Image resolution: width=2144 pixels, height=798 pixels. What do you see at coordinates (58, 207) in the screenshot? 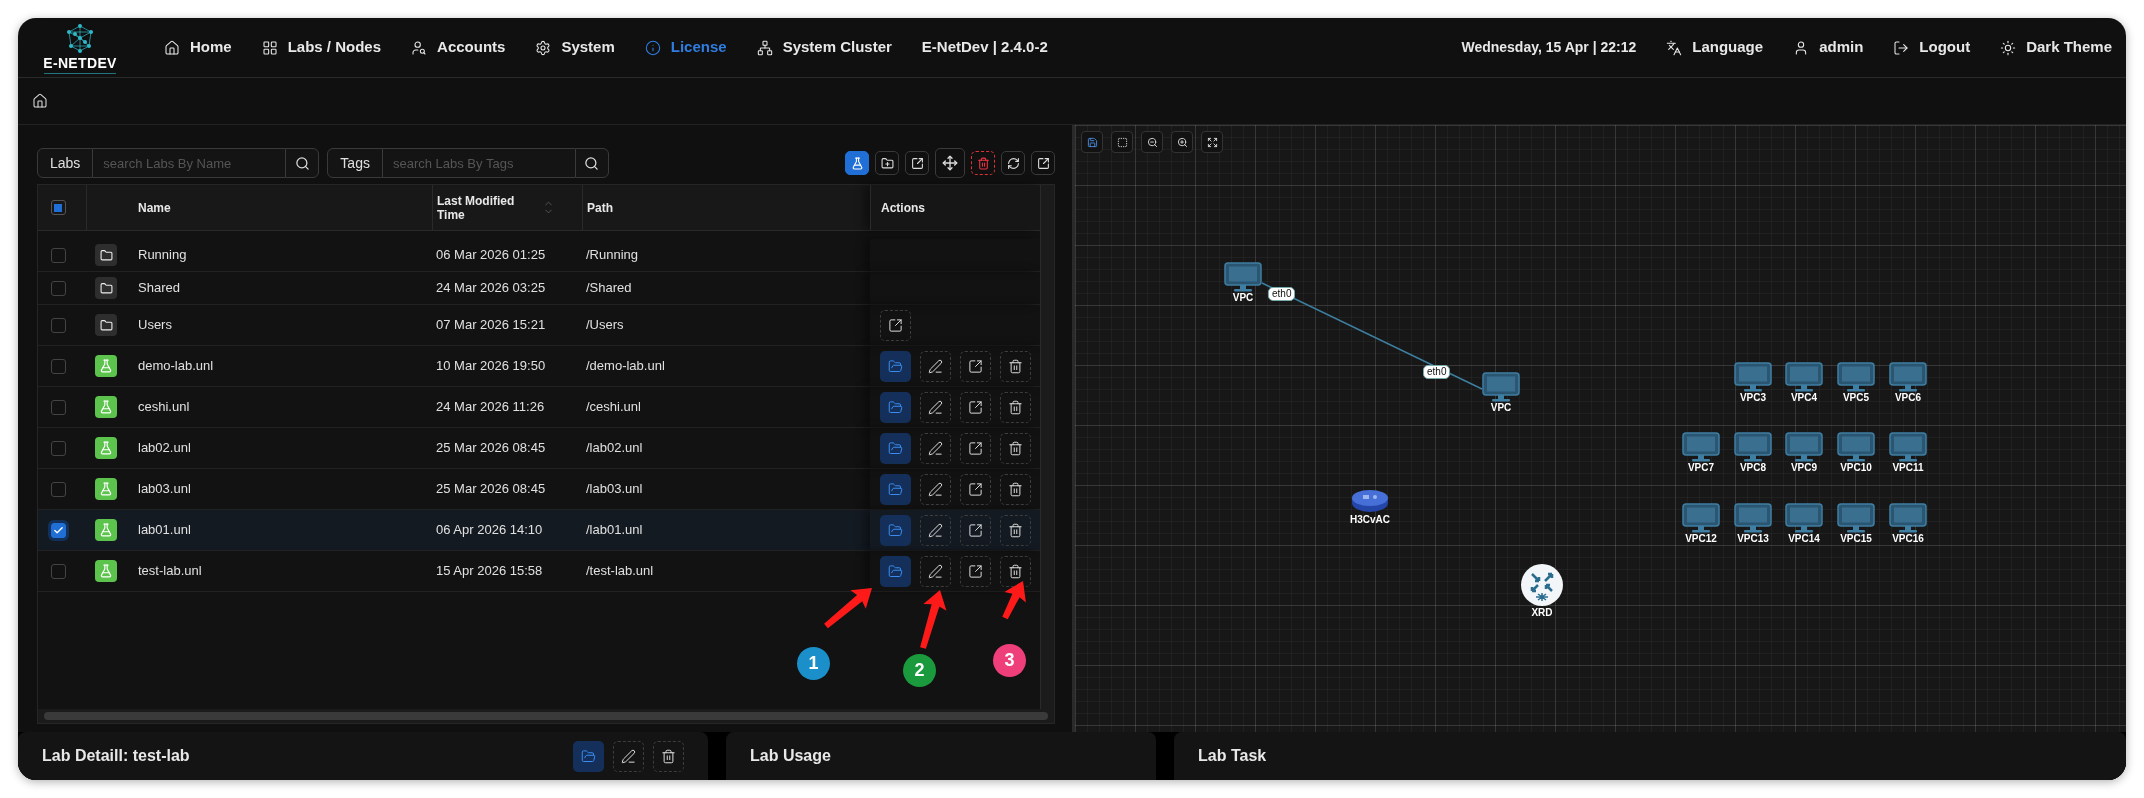
I see `select-all-checkbox` at bounding box center [58, 207].